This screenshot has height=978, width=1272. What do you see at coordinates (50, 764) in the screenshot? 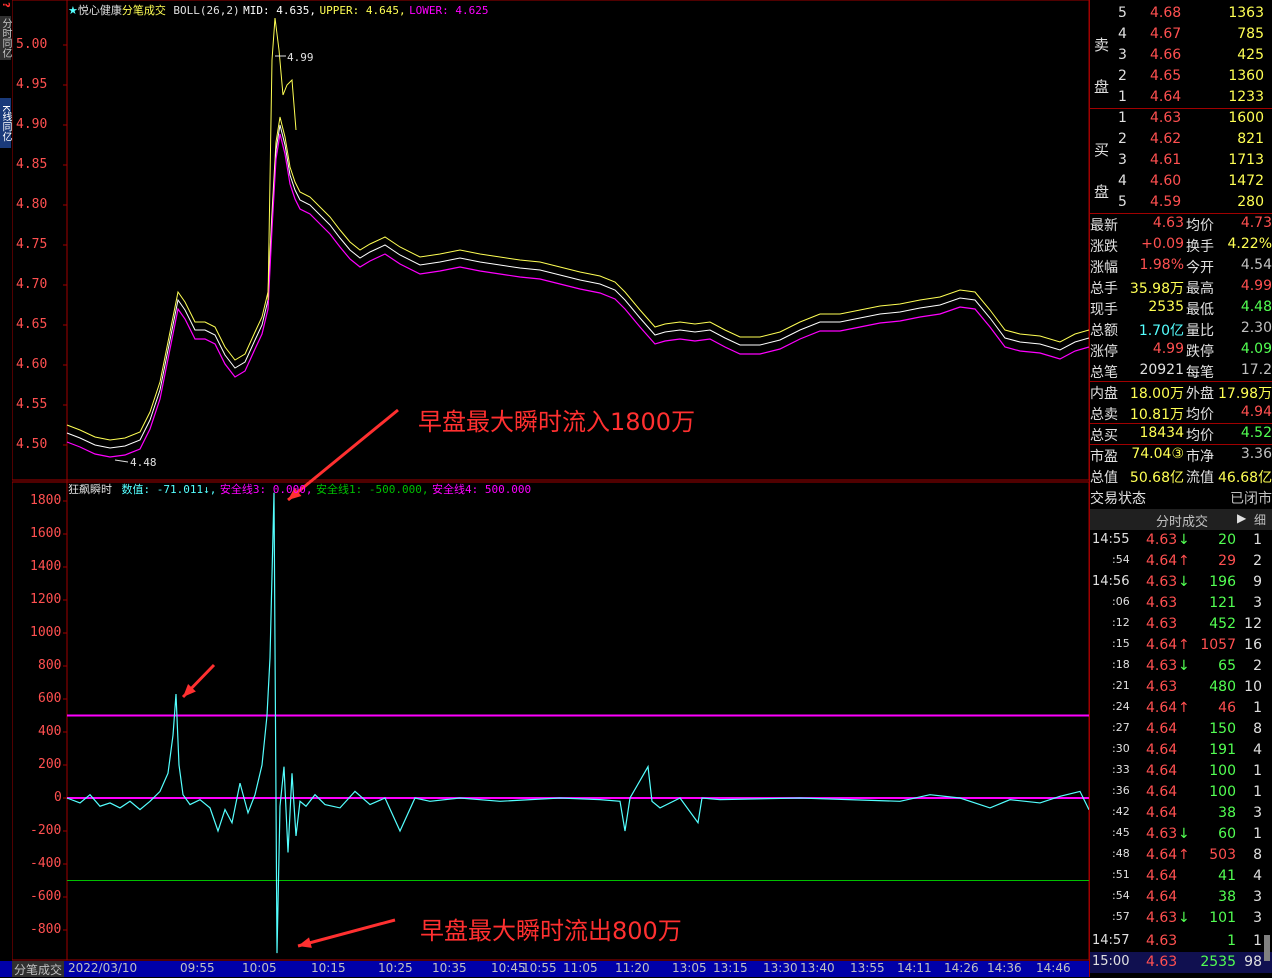
I see `flow-axis-label: 200` at bounding box center [50, 764].